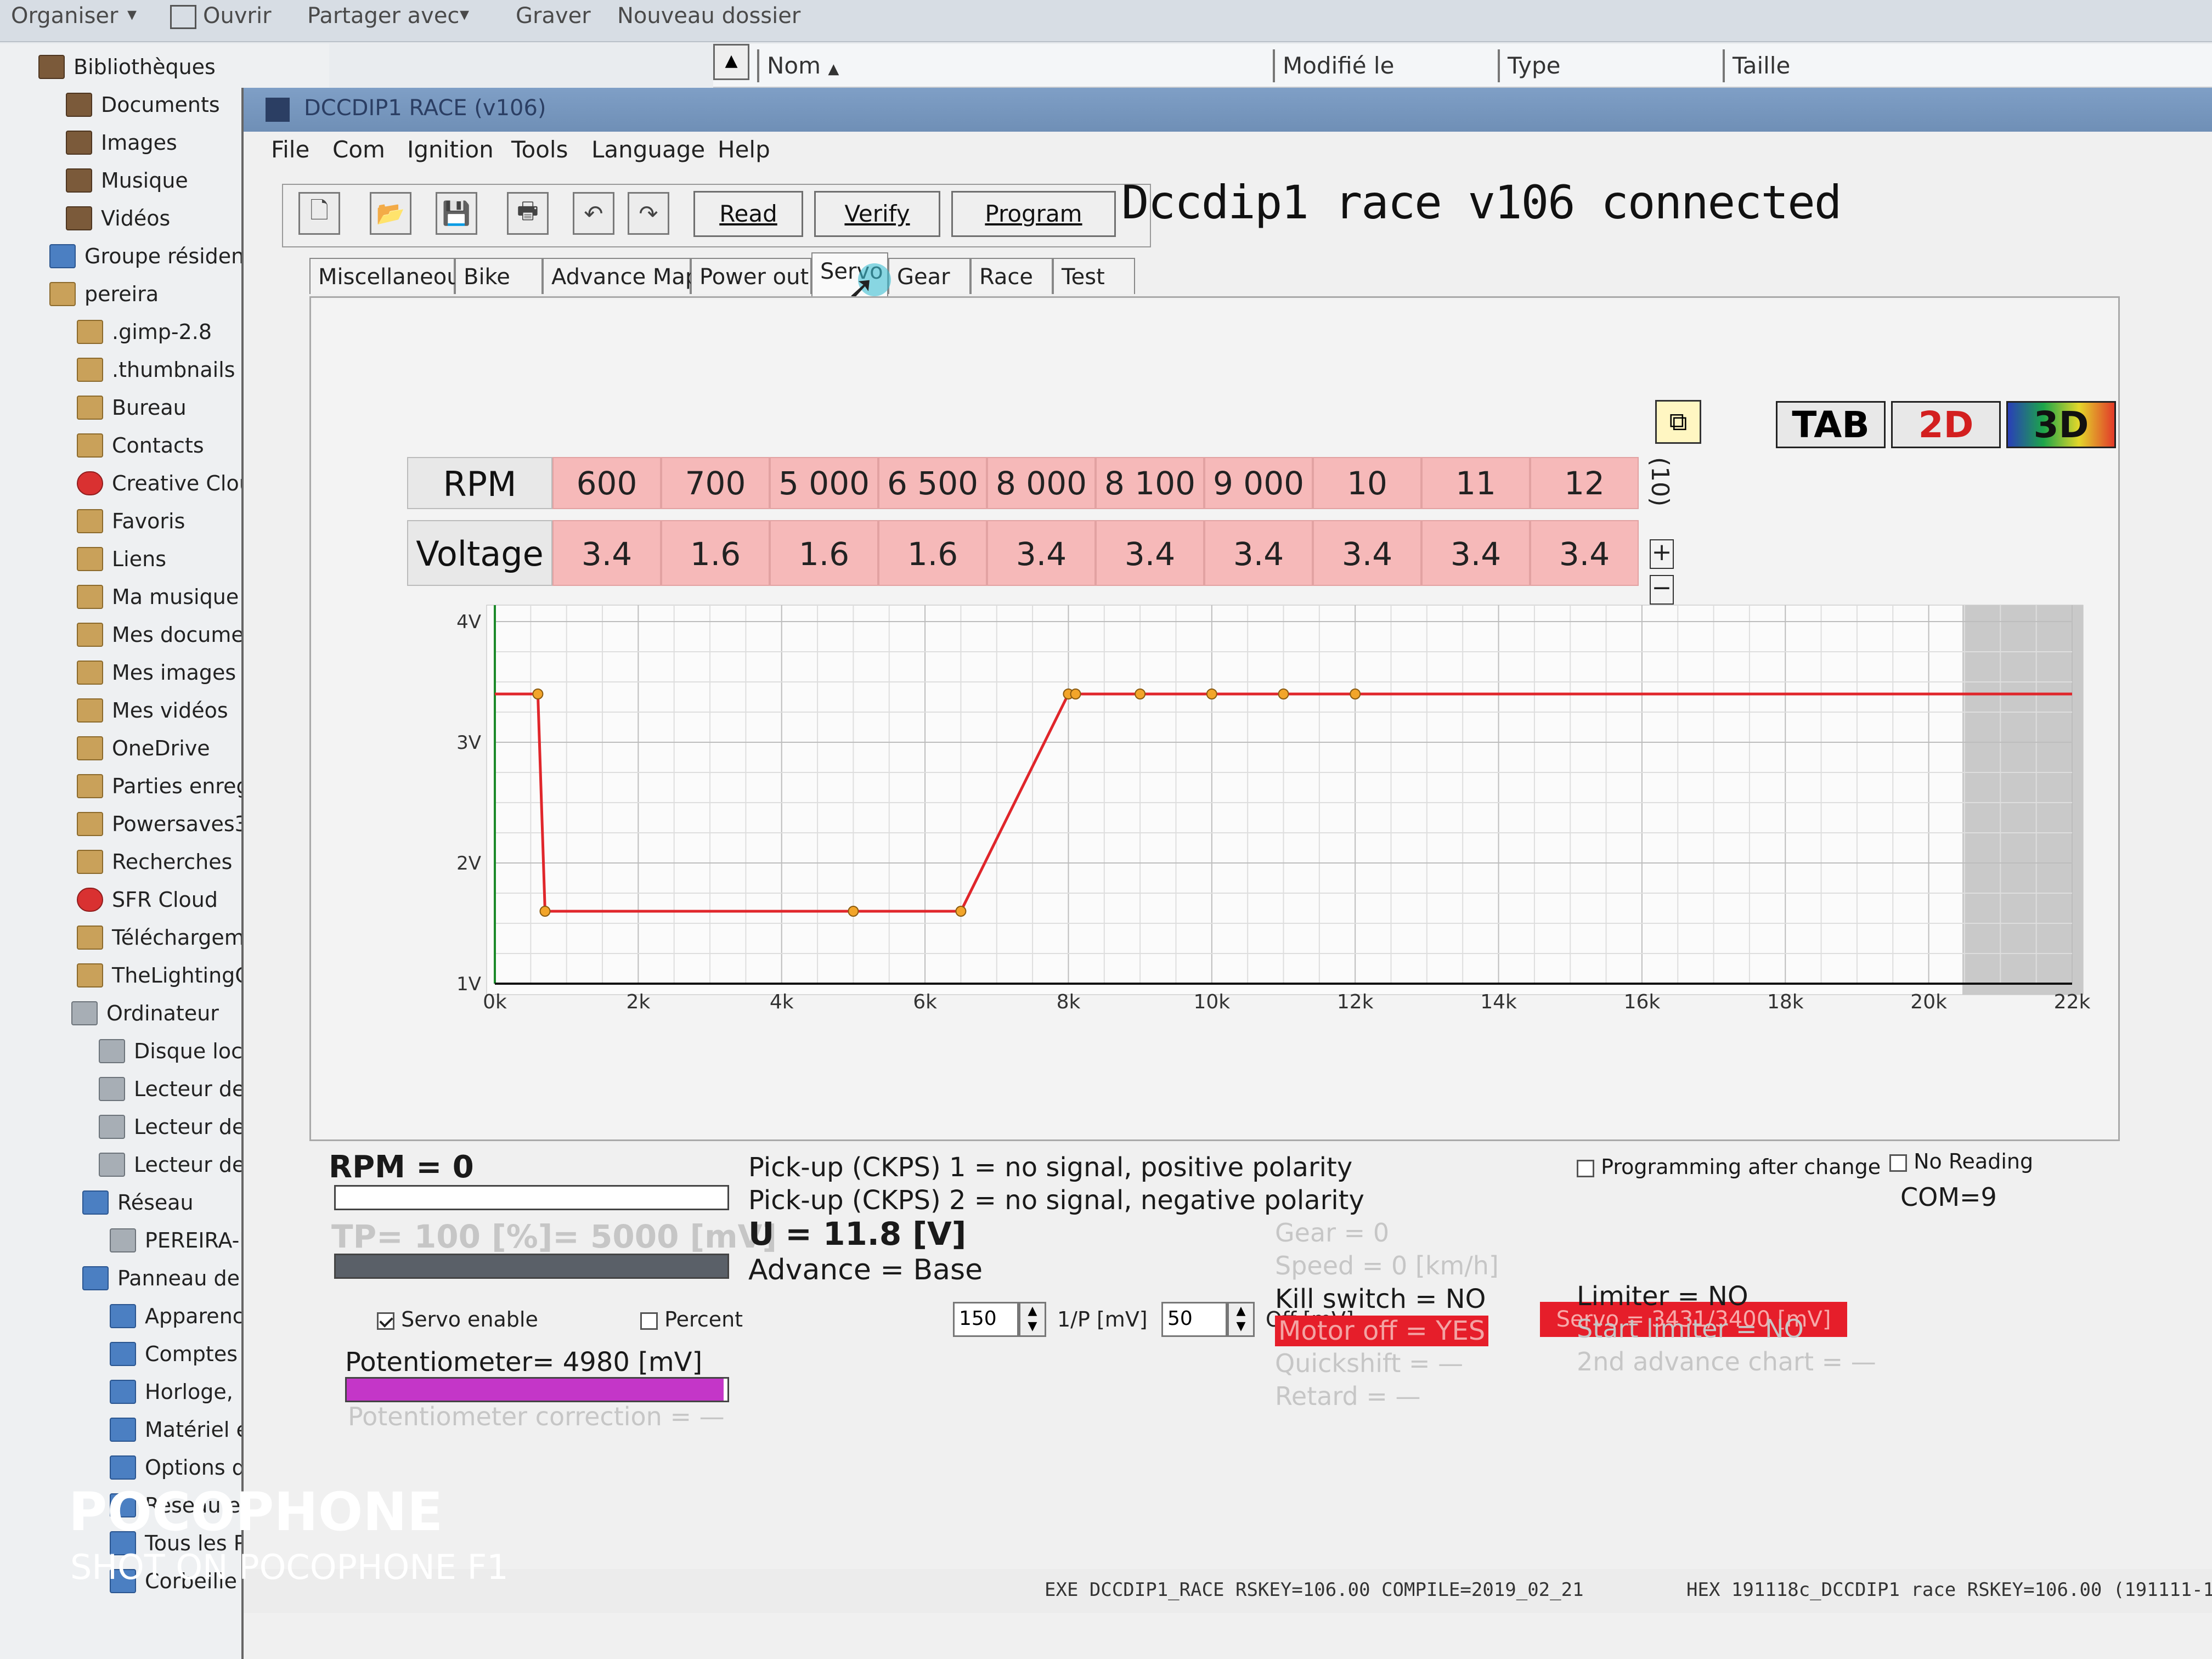 Image resolution: width=2212 pixels, height=1659 pixels. I want to click on program-button: Program, so click(1034, 214).